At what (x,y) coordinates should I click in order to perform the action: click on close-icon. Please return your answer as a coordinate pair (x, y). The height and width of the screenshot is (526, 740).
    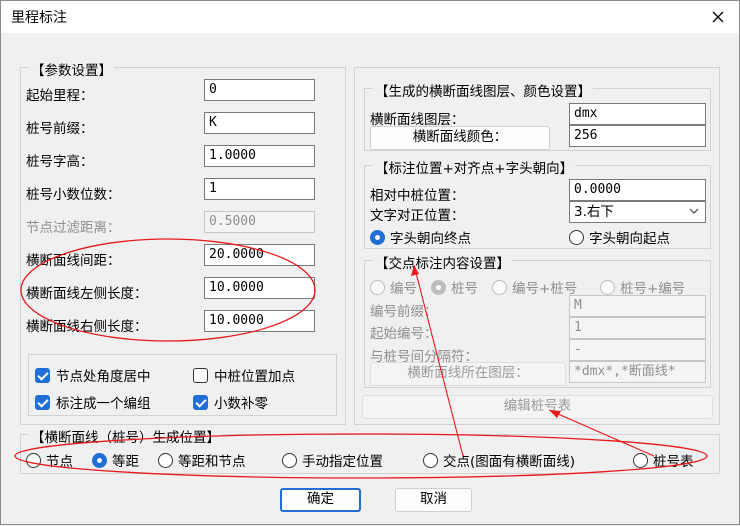
    Looking at the image, I should click on (718, 17).